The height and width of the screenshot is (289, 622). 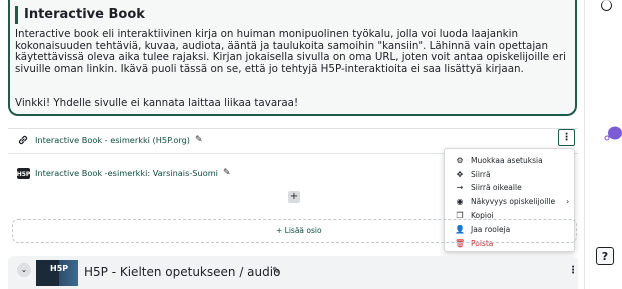 I want to click on region-divider, so click(x=584, y=144).